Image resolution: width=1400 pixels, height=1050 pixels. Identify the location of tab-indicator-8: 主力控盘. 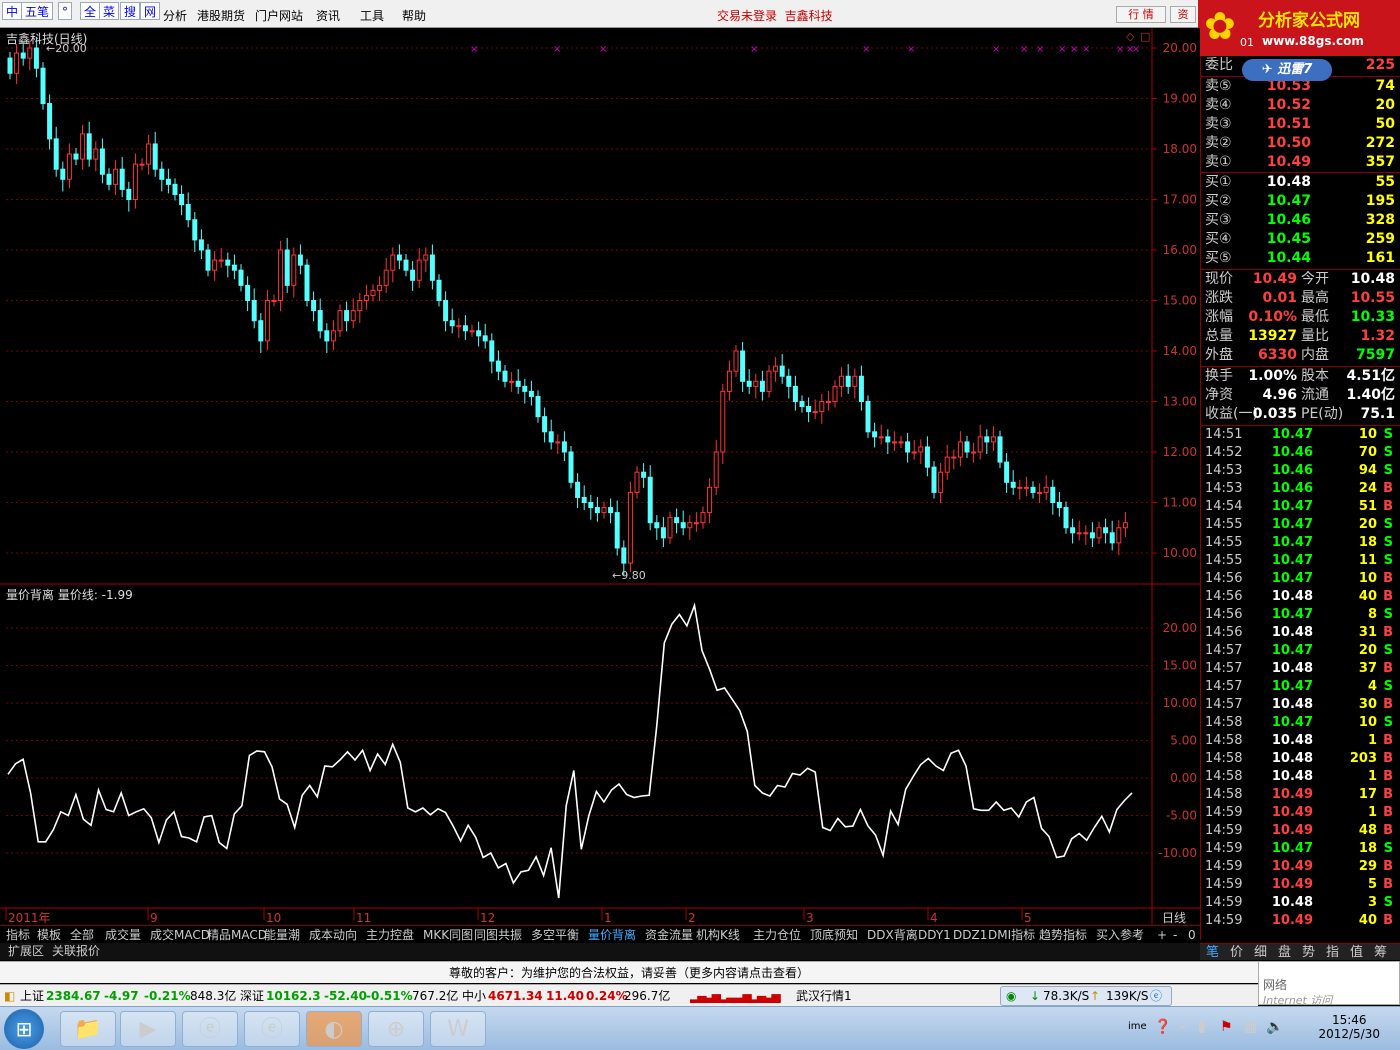
(390, 935).